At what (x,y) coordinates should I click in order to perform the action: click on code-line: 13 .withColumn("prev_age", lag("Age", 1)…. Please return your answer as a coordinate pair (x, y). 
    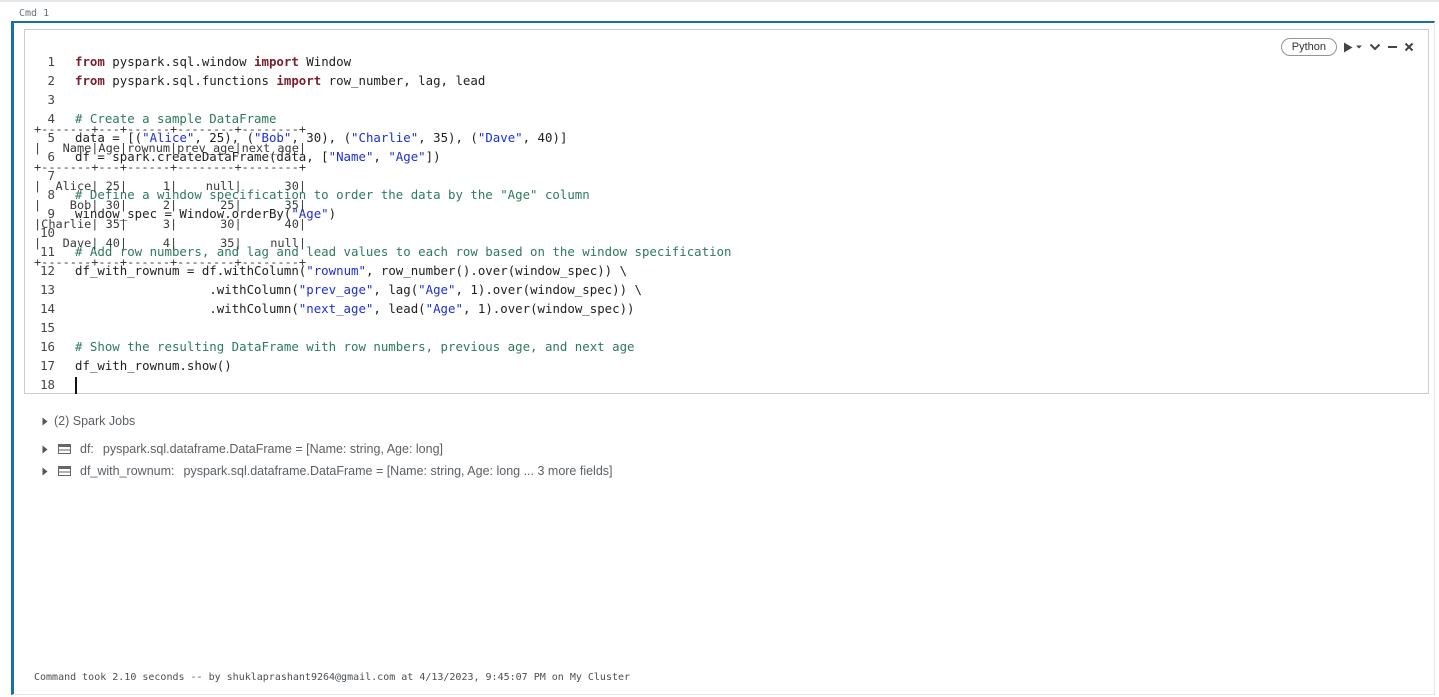
    Looking at the image, I should click on (726, 289).